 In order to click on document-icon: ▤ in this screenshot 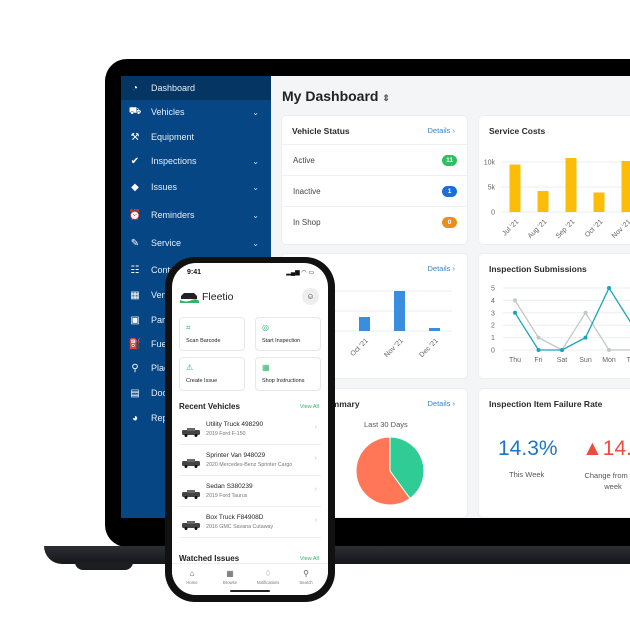, I will do `click(135, 393)`.